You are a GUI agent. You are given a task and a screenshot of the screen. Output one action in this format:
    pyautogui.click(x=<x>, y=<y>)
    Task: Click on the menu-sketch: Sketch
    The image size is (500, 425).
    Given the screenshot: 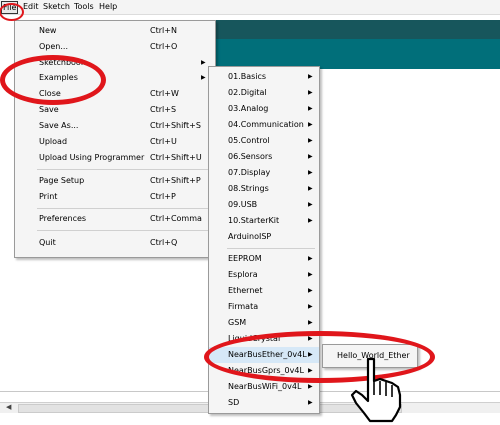 What is the action you would take?
    pyautogui.click(x=56, y=6)
    